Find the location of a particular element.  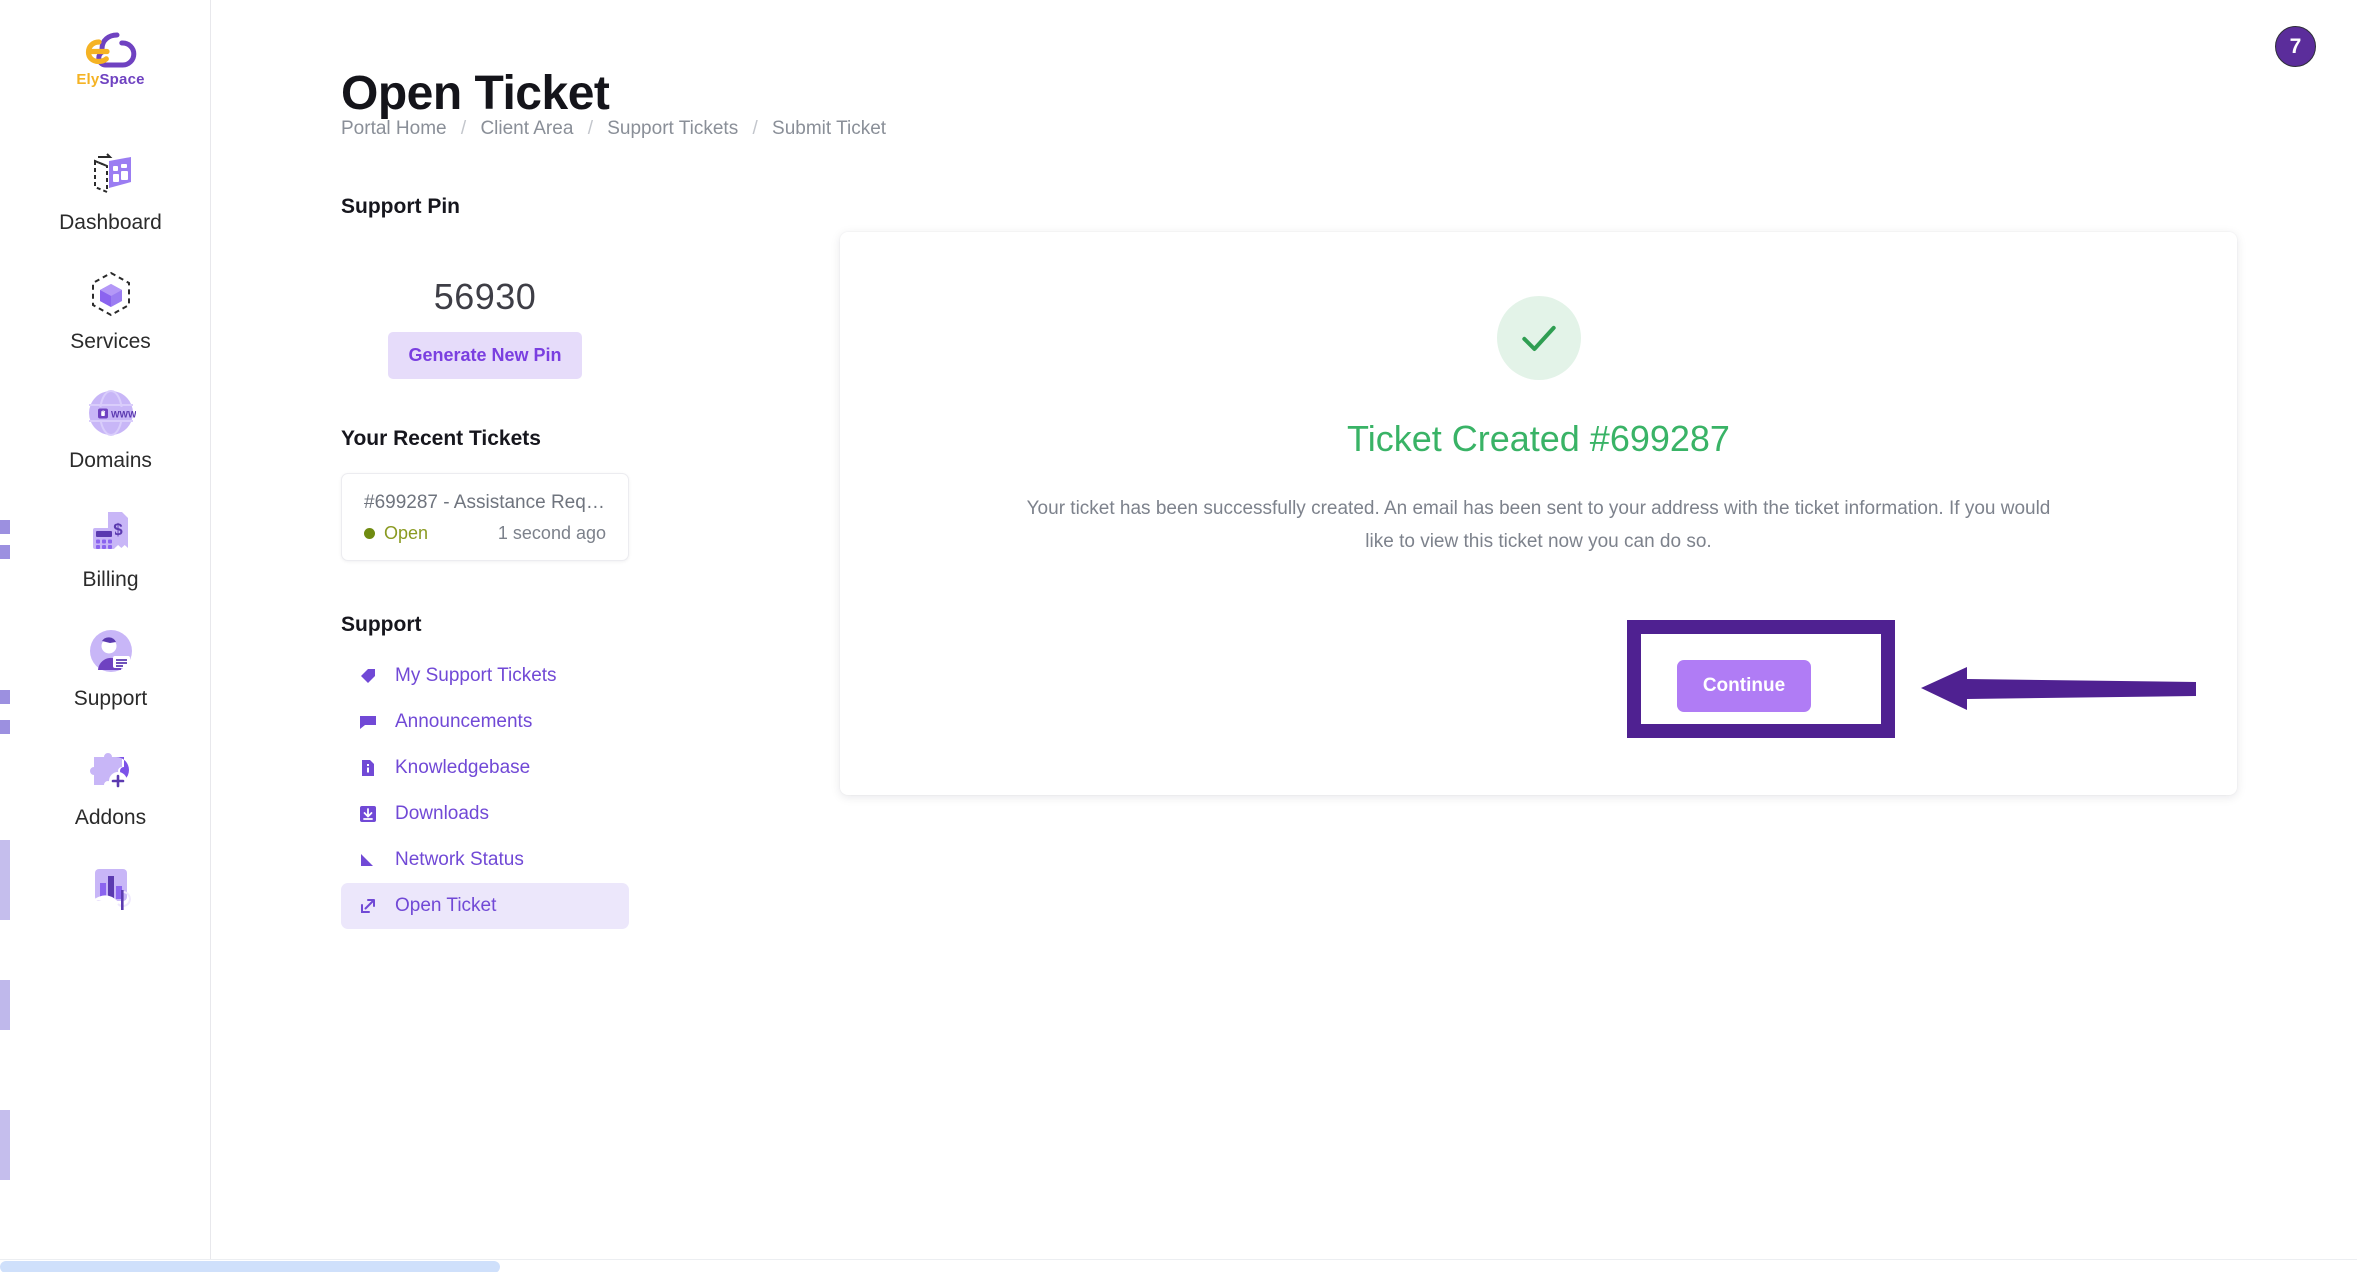

status-badge: Open is located at coordinates (396, 533).